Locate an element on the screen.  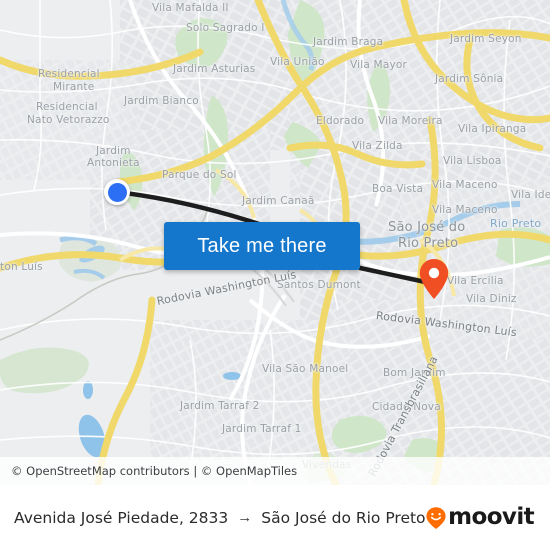
destination-name: São José do Rio Preto is located at coordinates (343, 517).